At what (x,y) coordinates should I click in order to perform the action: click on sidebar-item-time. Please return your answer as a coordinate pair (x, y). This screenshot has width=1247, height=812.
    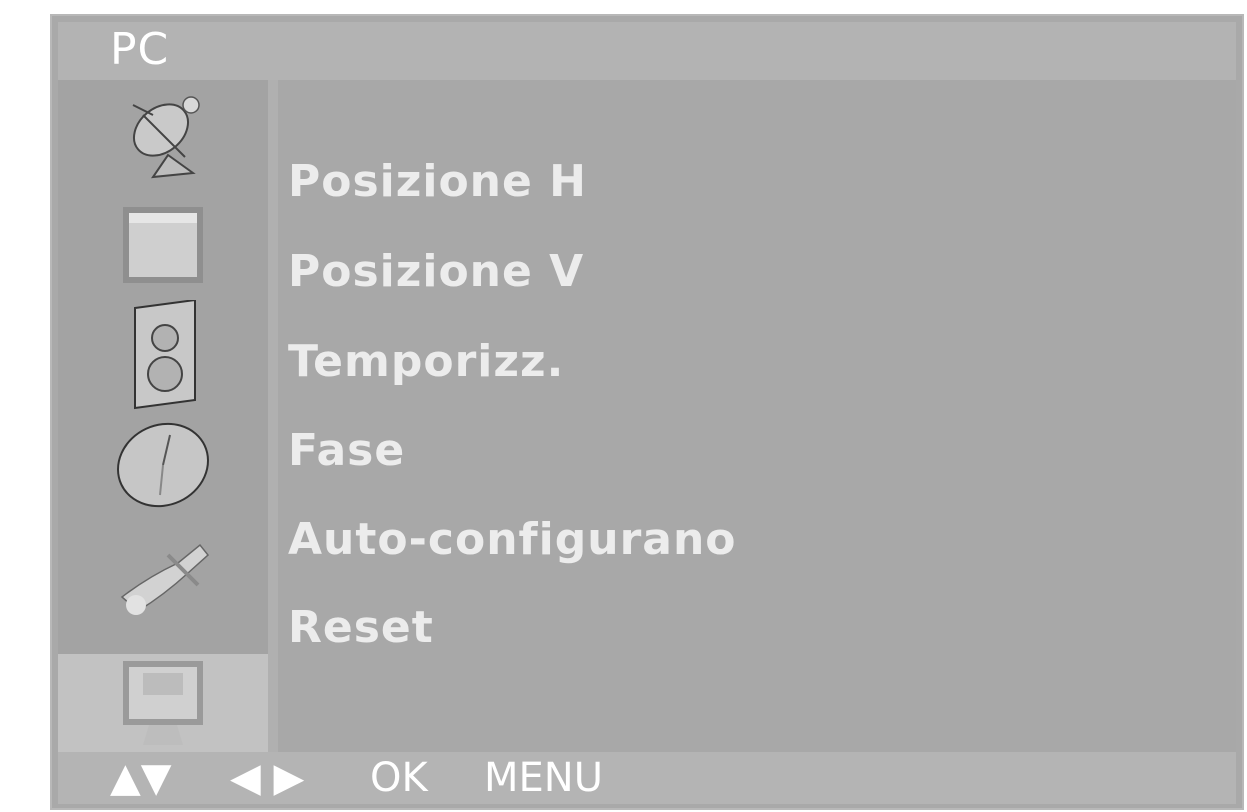
    Looking at the image, I should click on (163, 465).